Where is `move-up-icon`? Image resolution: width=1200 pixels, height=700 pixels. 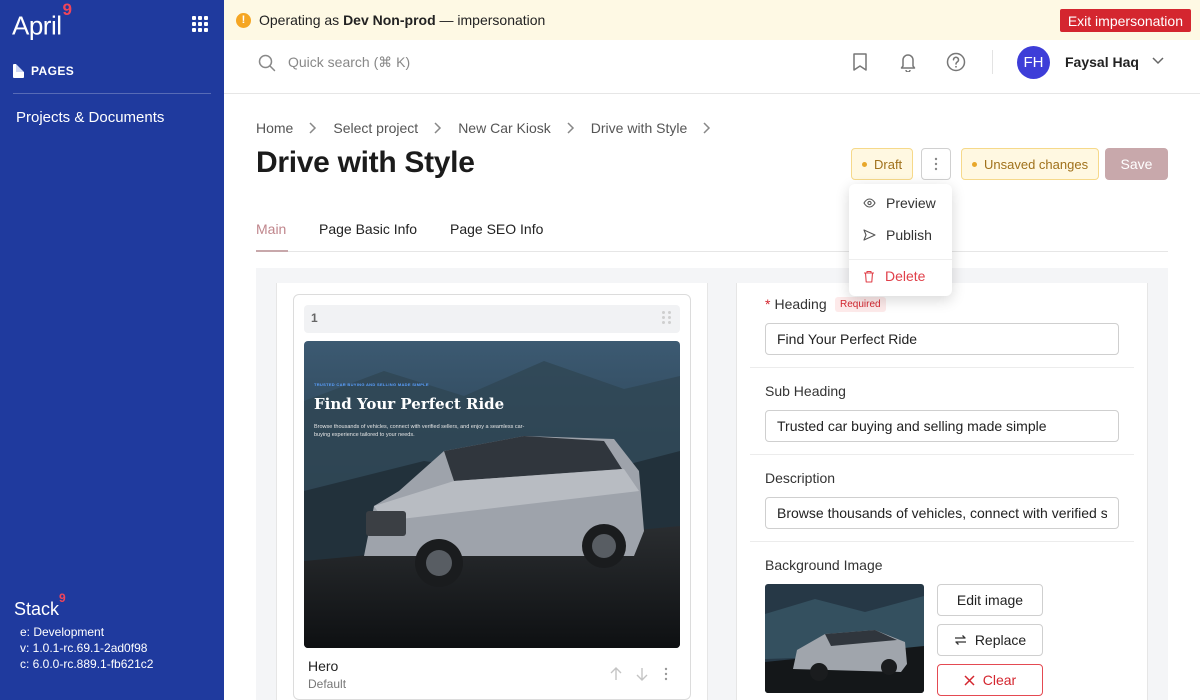 move-up-icon is located at coordinates (616, 674).